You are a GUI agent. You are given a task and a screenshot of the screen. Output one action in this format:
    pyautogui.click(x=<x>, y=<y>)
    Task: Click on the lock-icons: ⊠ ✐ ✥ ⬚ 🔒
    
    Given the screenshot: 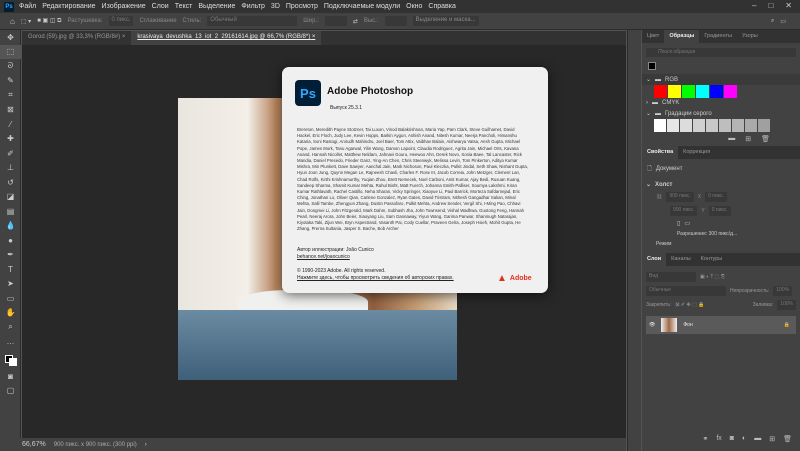 What is the action you would take?
    pyautogui.click(x=689, y=305)
    